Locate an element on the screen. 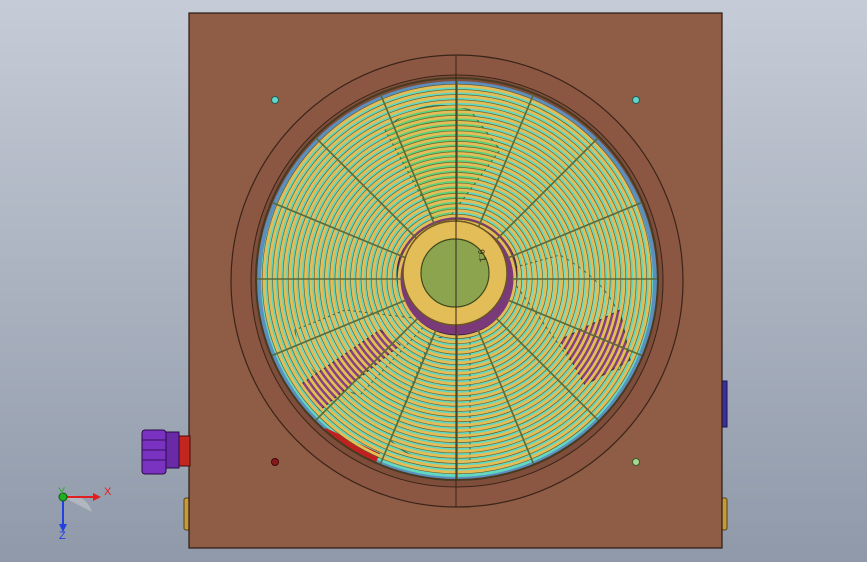 This screenshot has height=562, width=867. mounting-hole-top-left is located at coordinates (275, 100).